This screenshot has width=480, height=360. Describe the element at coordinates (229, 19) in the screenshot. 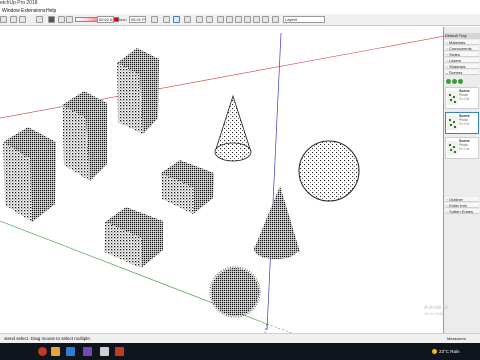

I see `top-view-icon` at that location.